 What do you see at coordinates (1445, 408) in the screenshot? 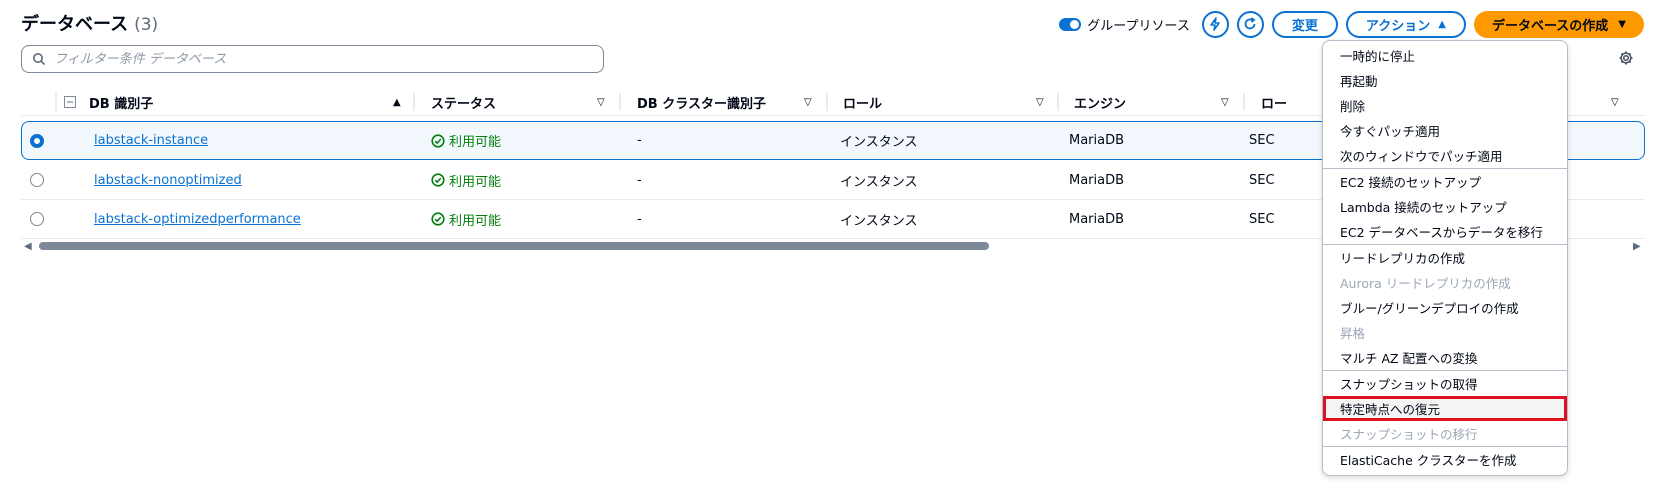
I see `menu-item-restore-point-in-time: 特定時点への復元` at bounding box center [1445, 408].